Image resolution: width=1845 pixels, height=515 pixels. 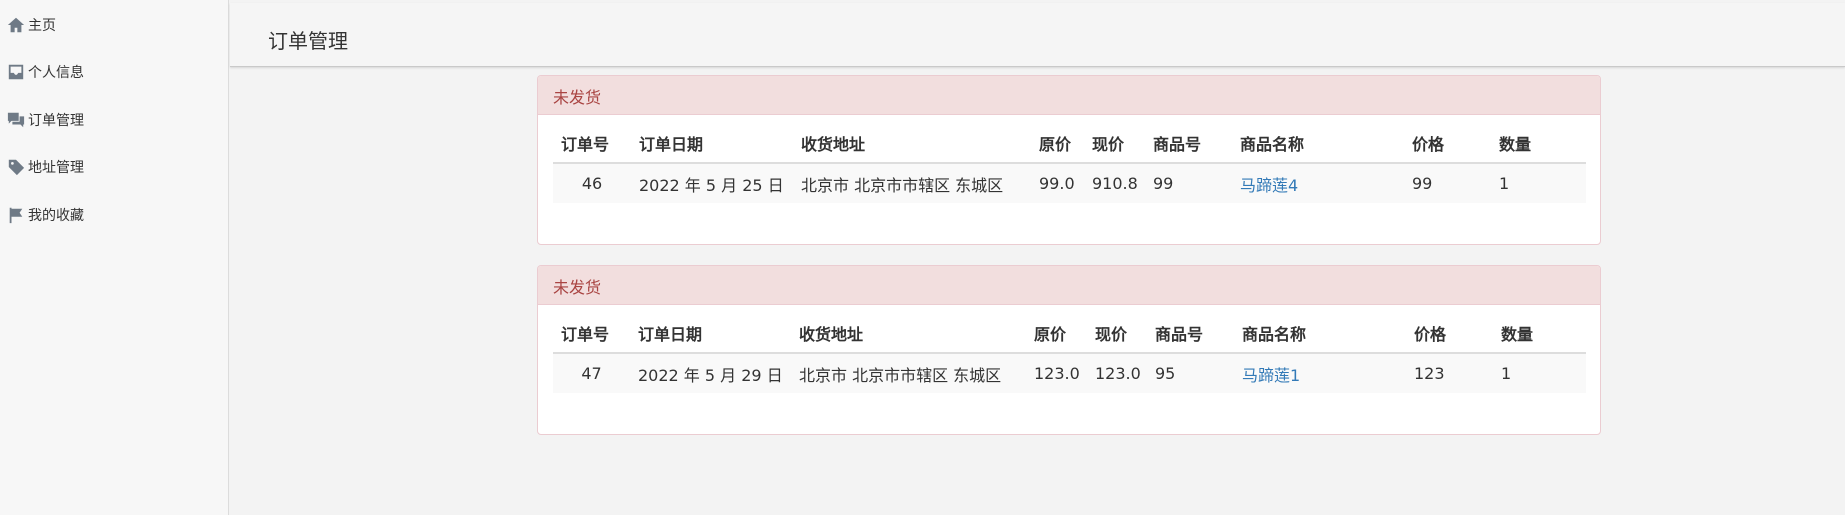 I want to click on original-price-cell: 99.0, so click(x=1057, y=183).